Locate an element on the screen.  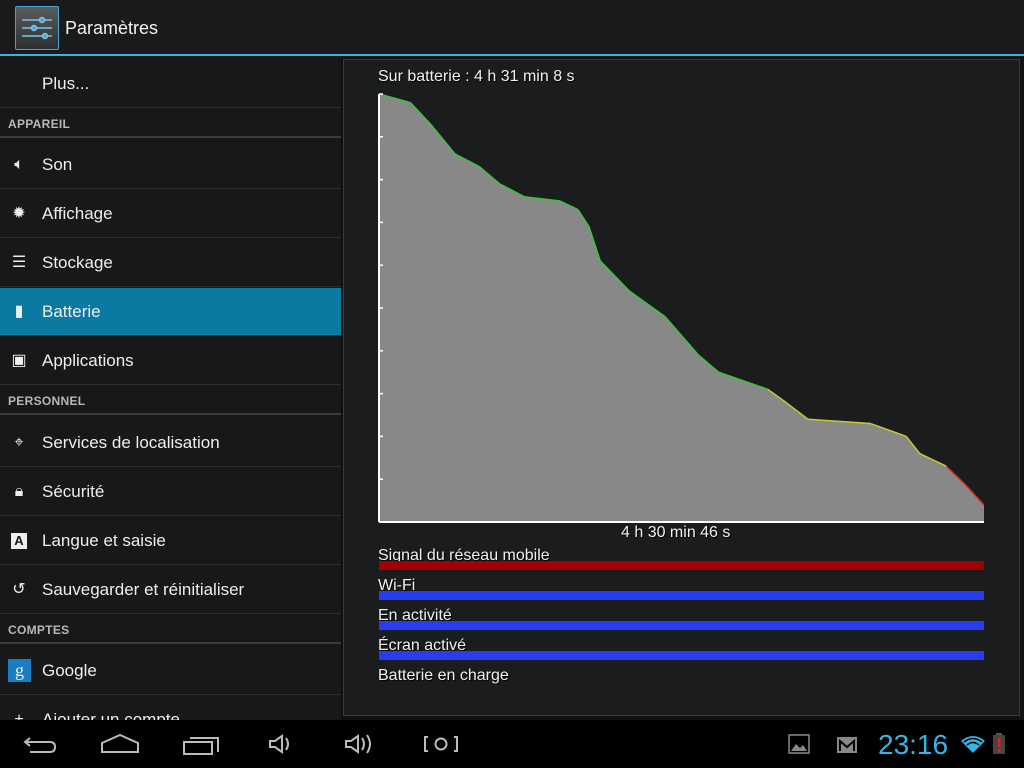
wifi-bar is located at coordinates (681, 595).